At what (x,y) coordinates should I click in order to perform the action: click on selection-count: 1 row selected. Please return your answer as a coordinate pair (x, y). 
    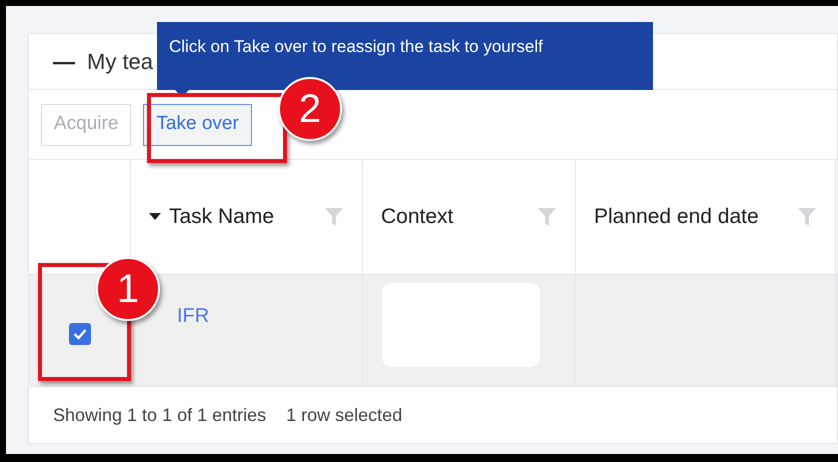
    Looking at the image, I should click on (344, 415).